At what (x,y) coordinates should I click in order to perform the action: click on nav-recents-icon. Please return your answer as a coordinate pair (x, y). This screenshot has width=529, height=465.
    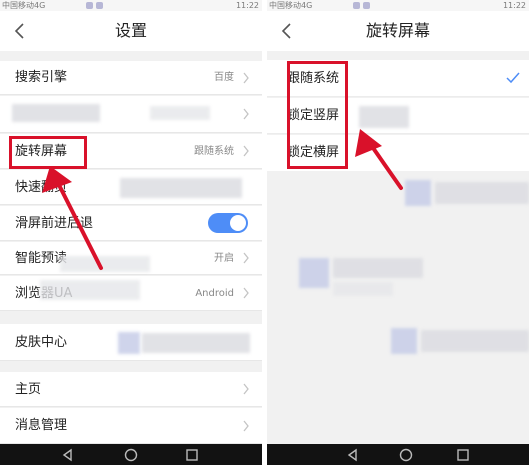
    Looking at the image, I should click on (463, 455).